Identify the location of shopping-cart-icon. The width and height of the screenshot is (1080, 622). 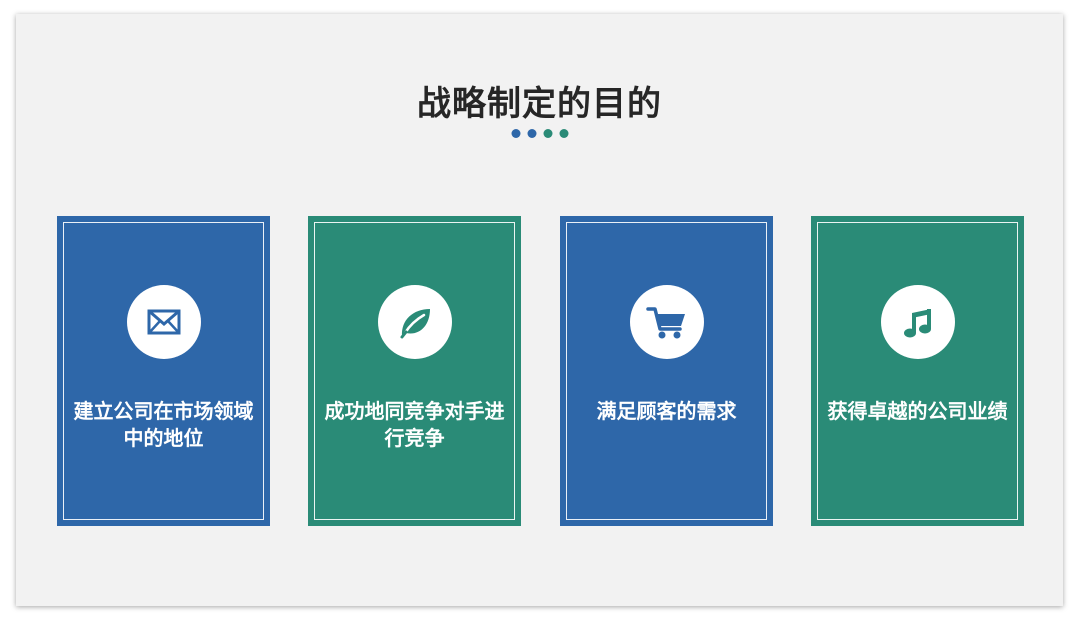
(665, 323).